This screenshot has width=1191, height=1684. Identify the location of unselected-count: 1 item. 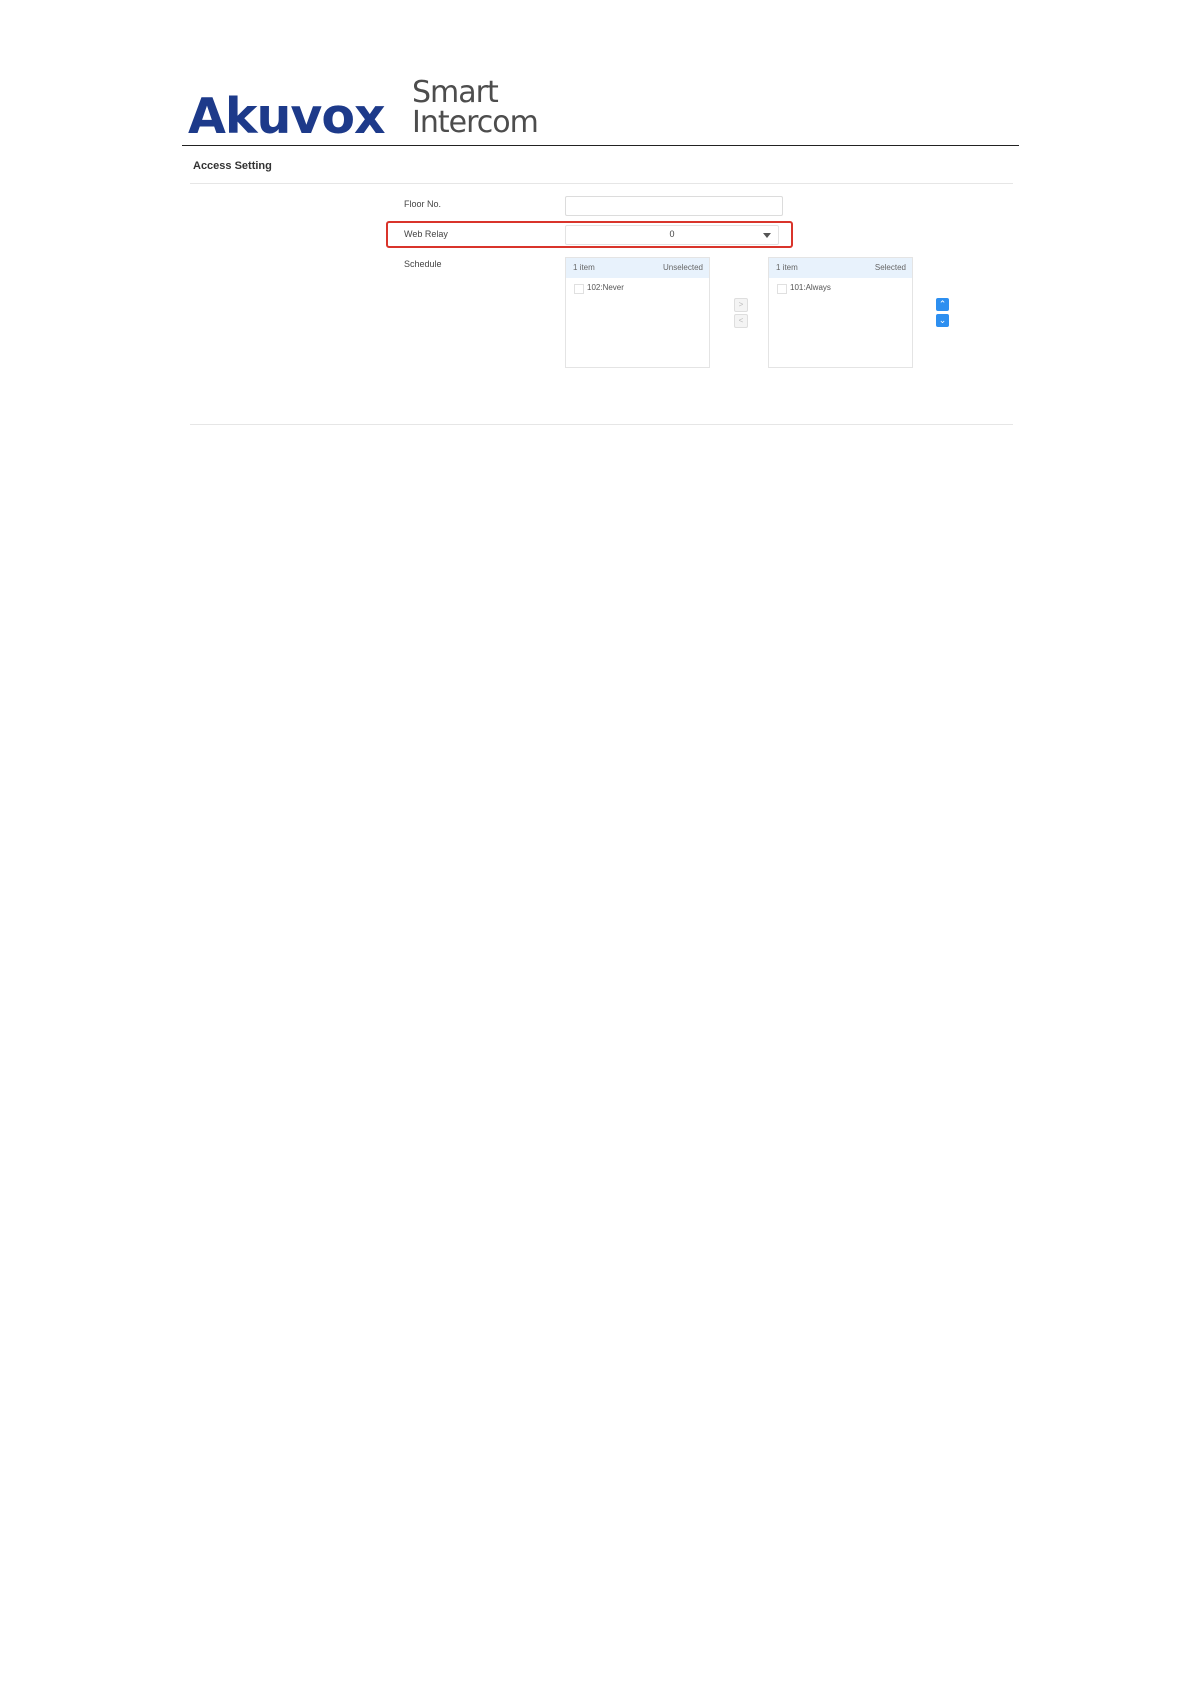
(584, 267).